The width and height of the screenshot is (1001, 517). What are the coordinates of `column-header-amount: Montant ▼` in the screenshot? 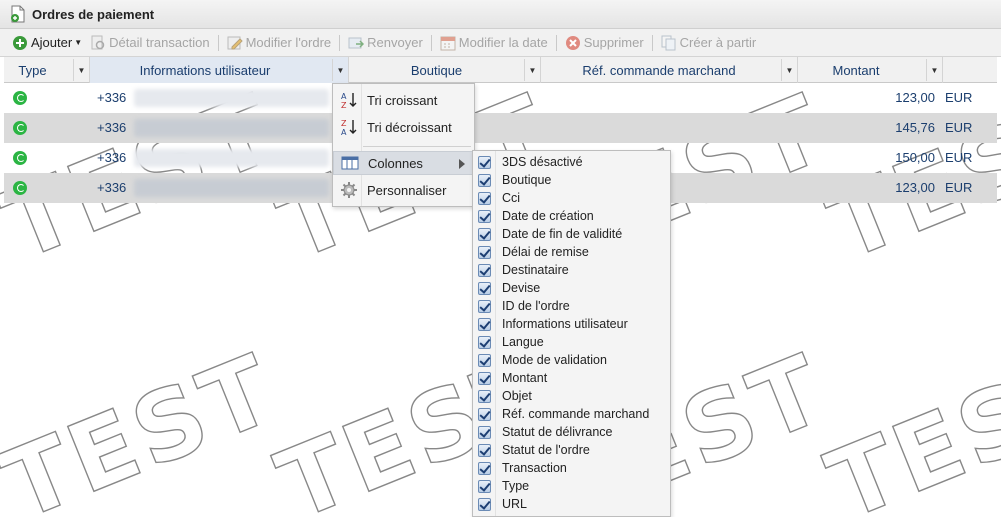 It's located at (870, 70).